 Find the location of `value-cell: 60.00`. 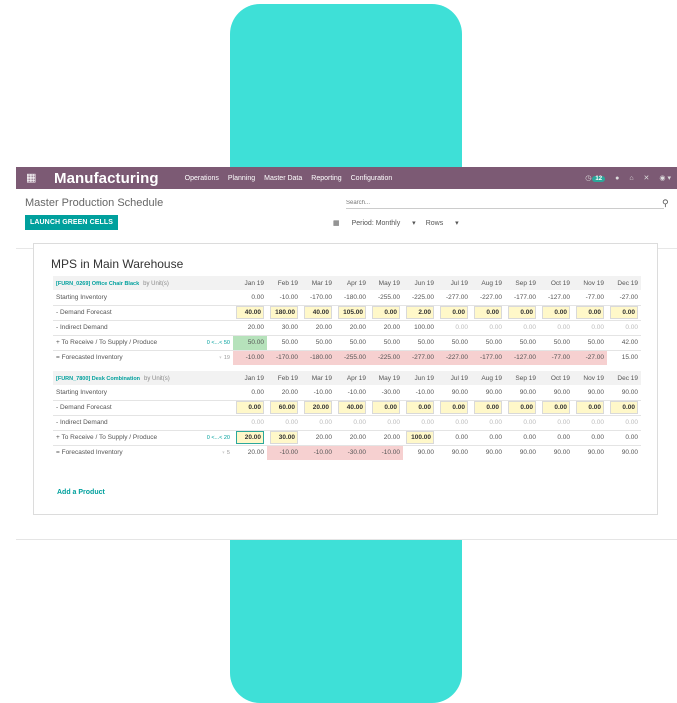

value-cell: 60.00 is located at coordinates (284, 407).